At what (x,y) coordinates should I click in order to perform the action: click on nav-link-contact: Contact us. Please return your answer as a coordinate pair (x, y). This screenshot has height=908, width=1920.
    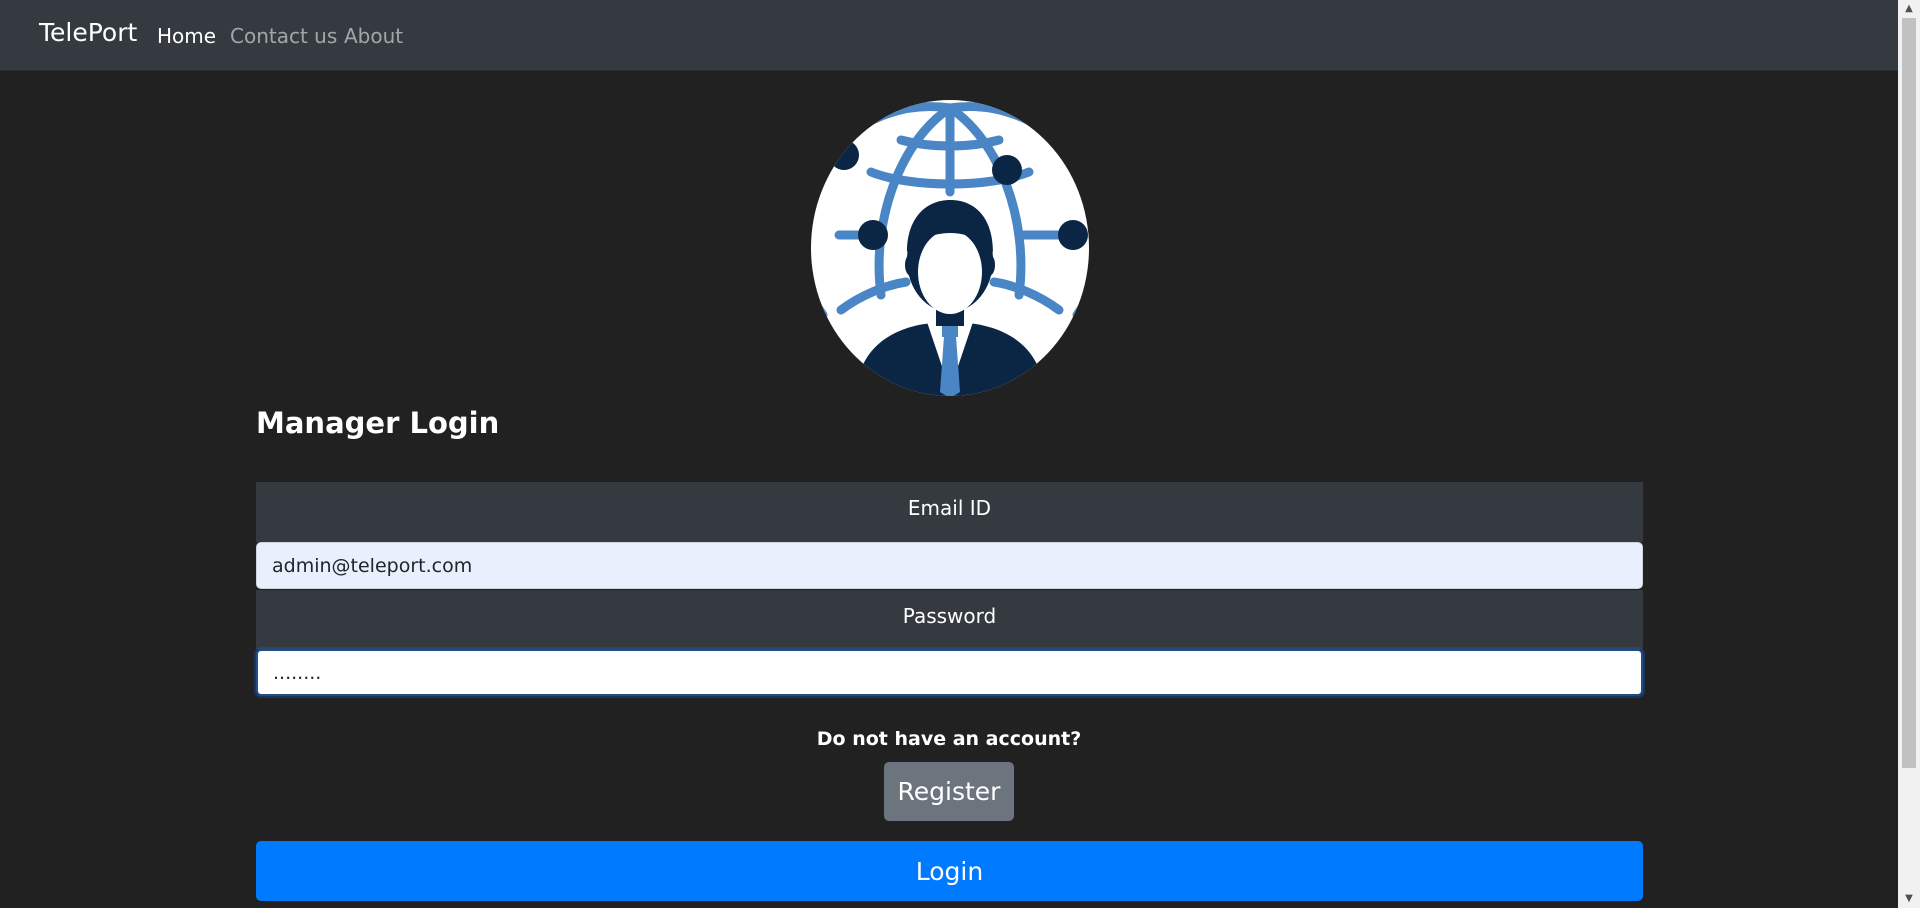
    Looking at the image, I should click on (283, 36).